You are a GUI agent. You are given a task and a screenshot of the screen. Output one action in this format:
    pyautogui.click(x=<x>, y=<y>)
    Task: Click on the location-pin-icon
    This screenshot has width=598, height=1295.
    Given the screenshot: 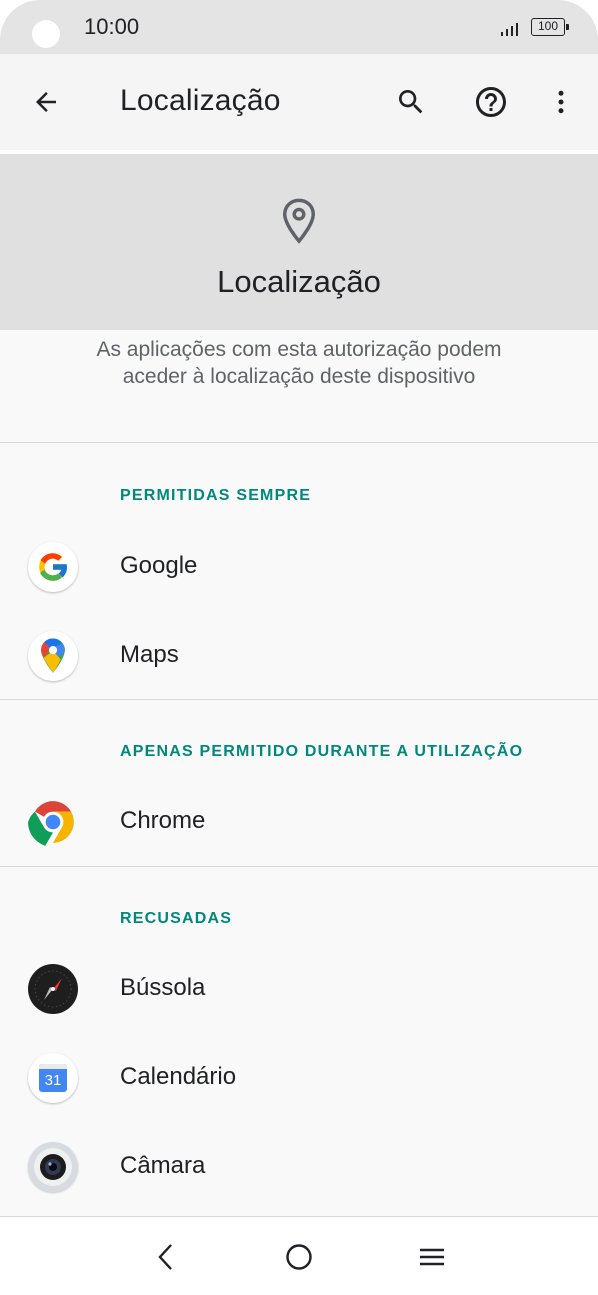 What is the action you would take?
    pyautogui.click(x=299, y=221)
    